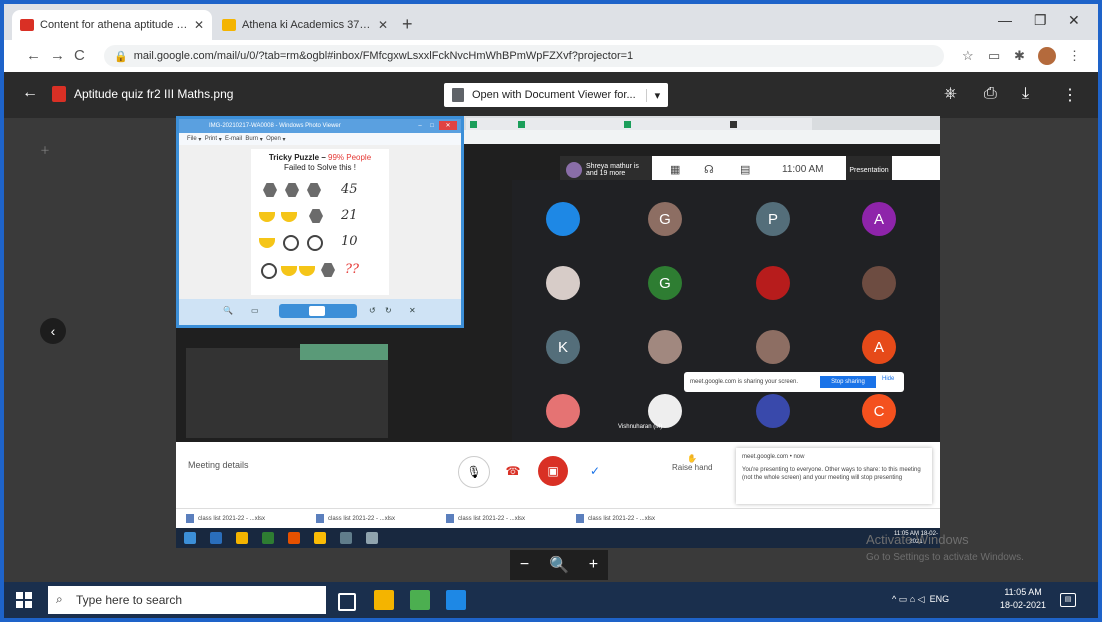  Describe the element at coordinates (1023, 599) in the screenshot. I see `taskbar-clock: 11:05 AM 18-02-2021` at that location.